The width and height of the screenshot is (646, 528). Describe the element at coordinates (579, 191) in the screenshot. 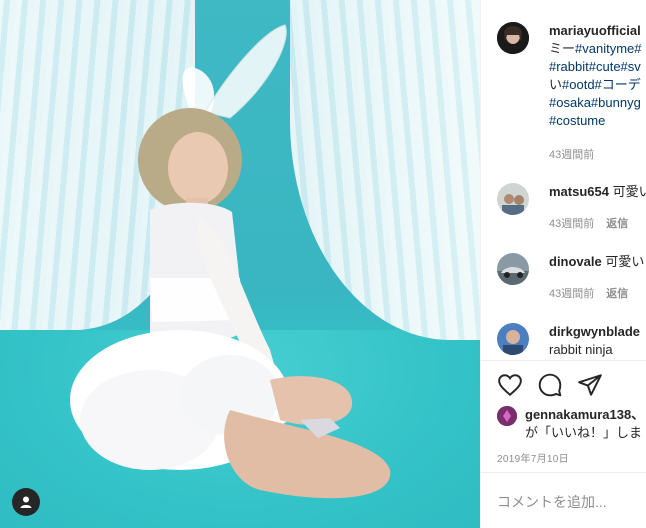

I see `comment-username: matsu654` at that location.